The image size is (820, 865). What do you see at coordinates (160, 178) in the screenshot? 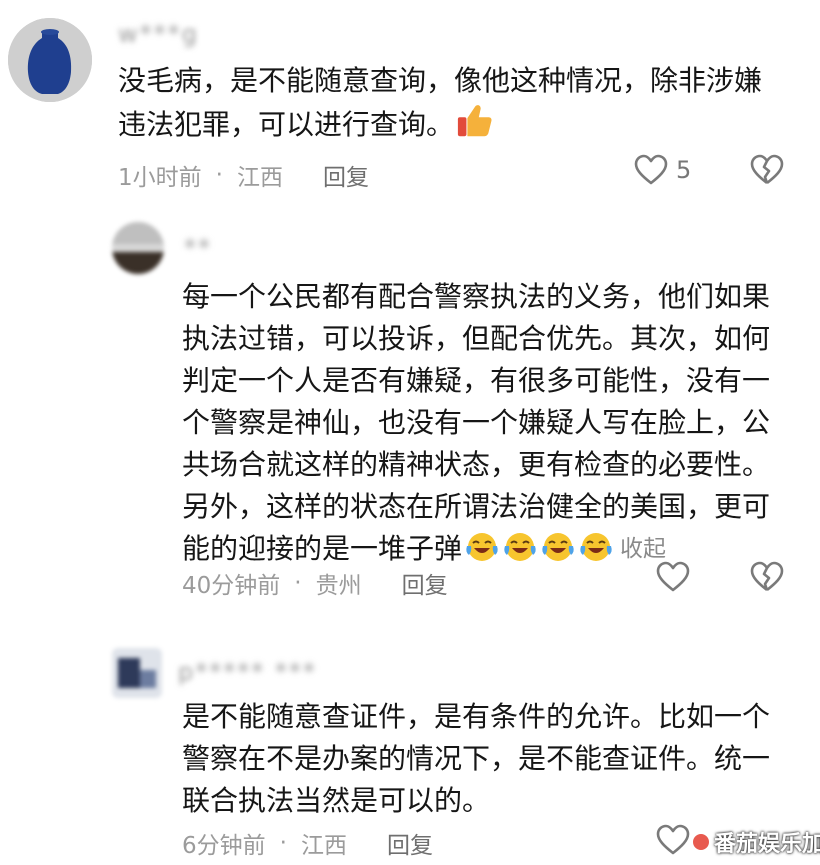
I see `comment-time: 1小时前` at bounding box center [160, 178].